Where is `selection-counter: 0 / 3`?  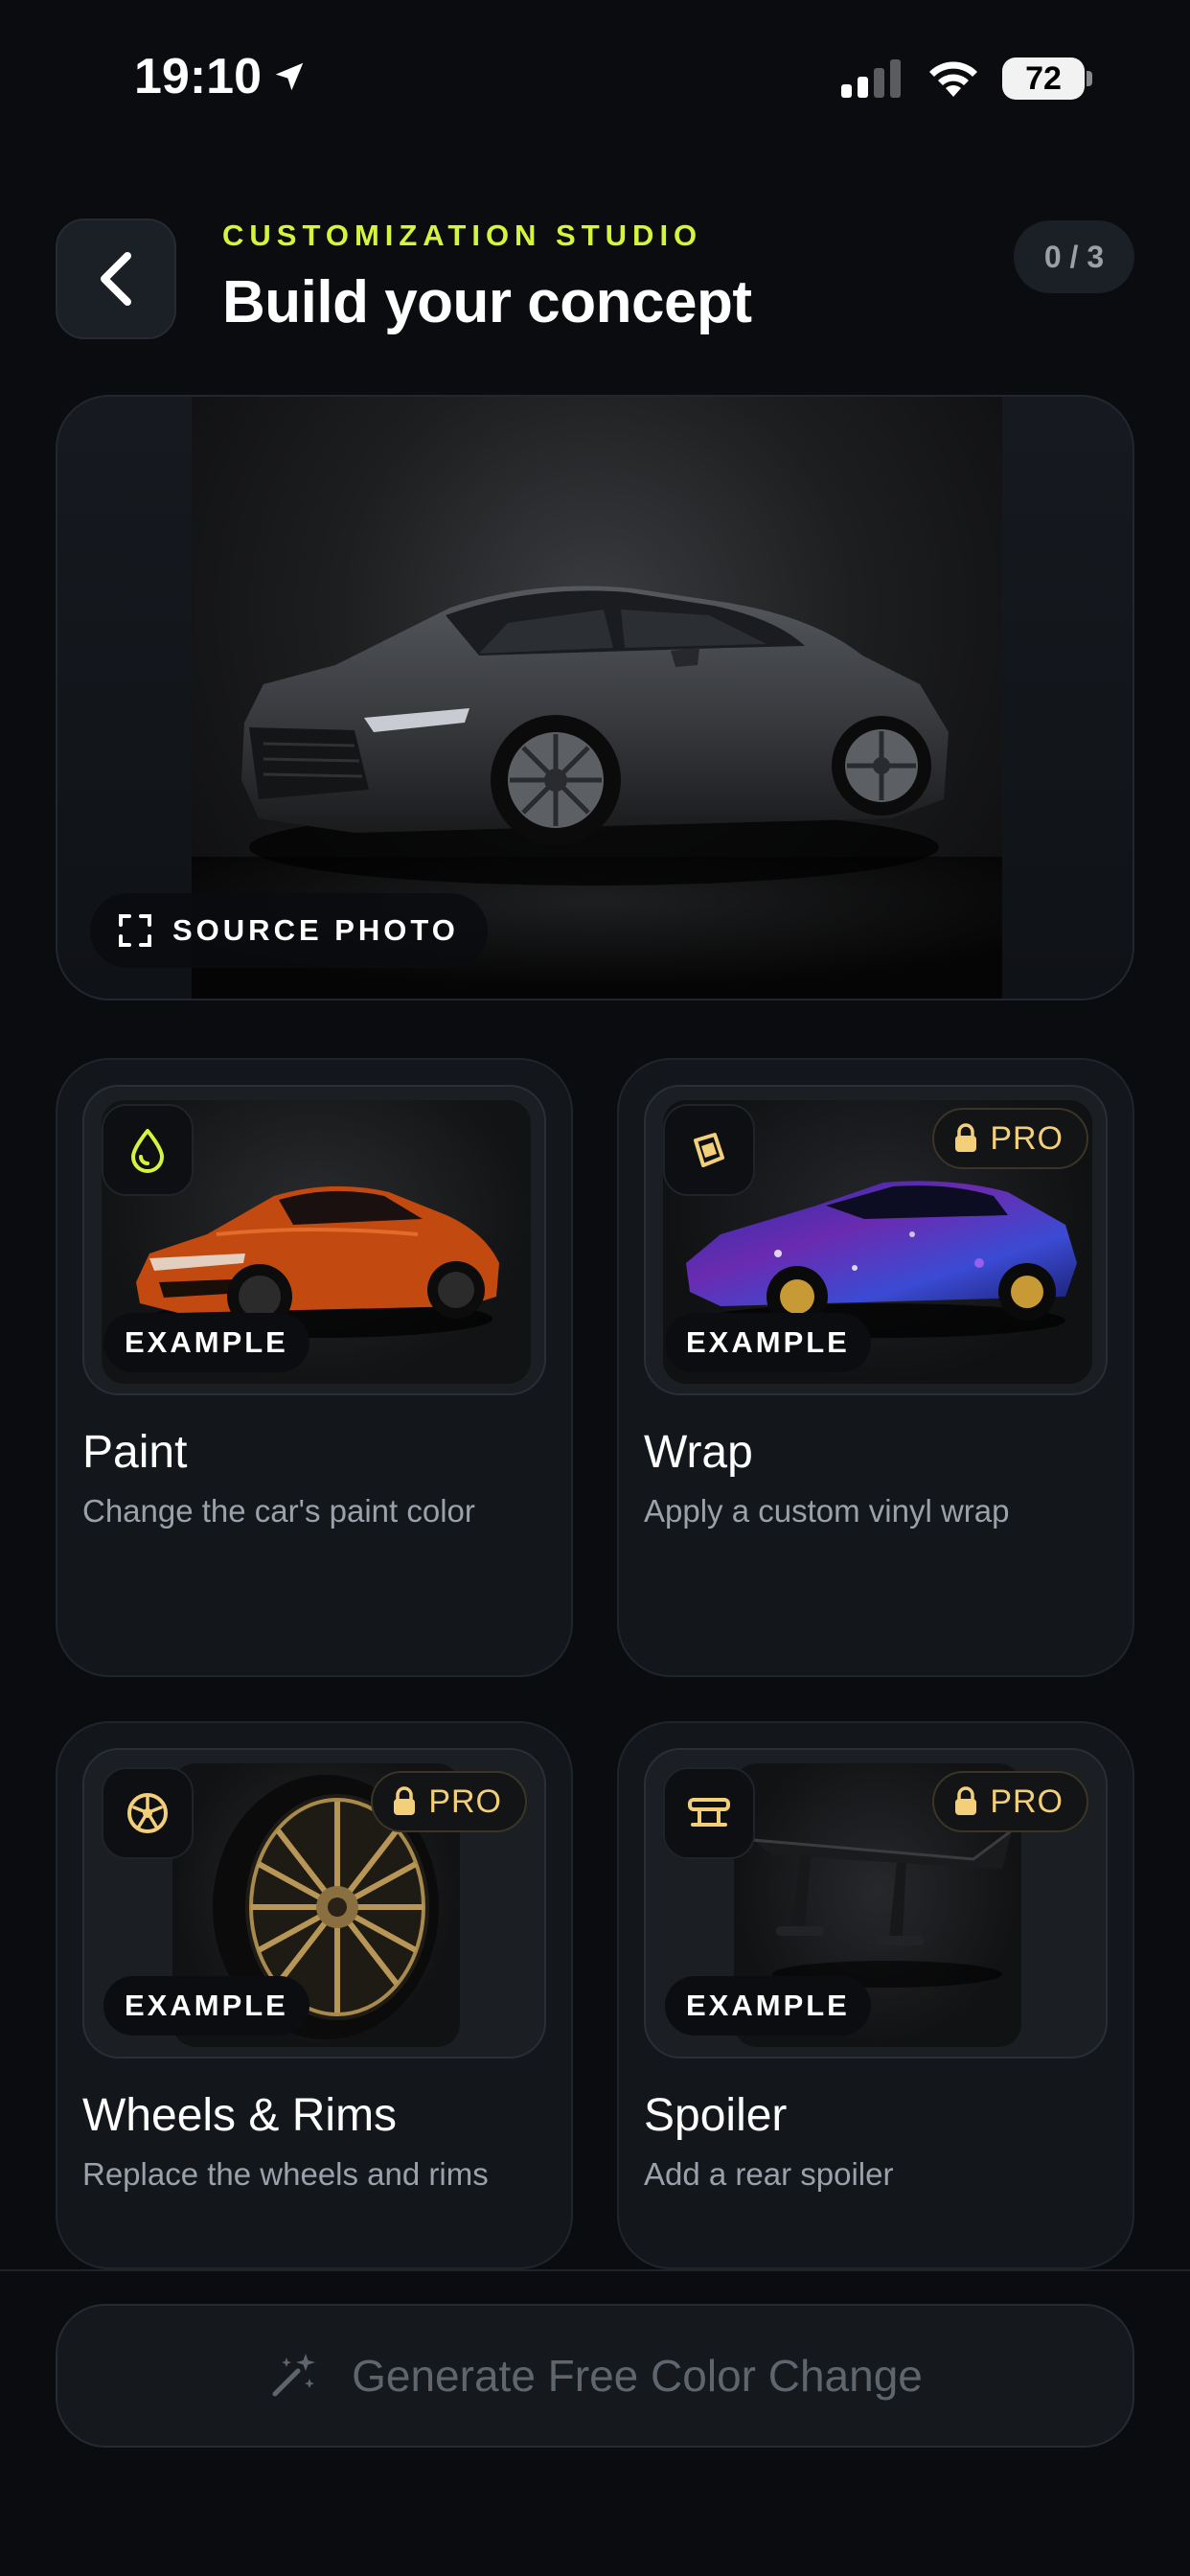
selection-counter: 0 / 3 is located at coordinates (1074, 257).